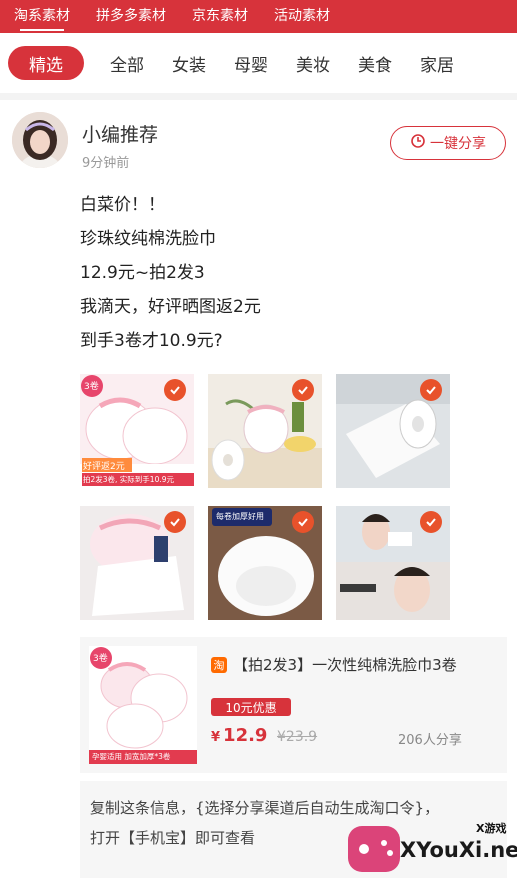 This screenshot has width=517, height=878. I want to click on product-image-1: 3卷 好评返2元 拍2发3卷, 实际到手10.9元, so click(137, 431).